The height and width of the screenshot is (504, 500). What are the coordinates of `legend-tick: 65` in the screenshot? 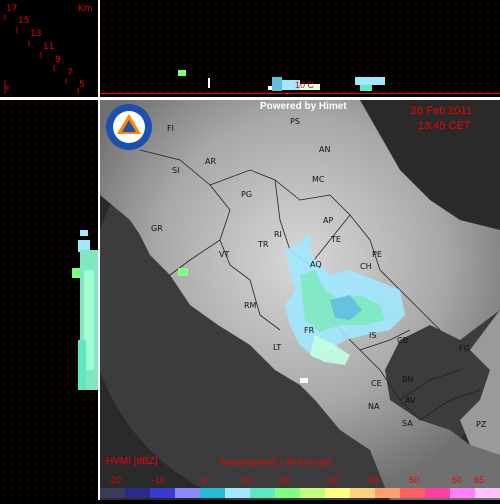 It's located at (479, 480).